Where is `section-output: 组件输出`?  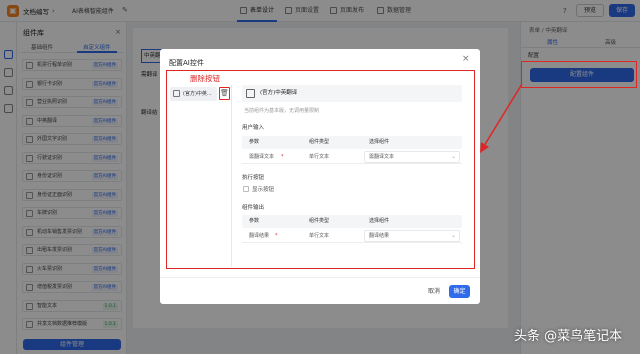
section-output: 组件输出 is located at coordinates (253, 208).